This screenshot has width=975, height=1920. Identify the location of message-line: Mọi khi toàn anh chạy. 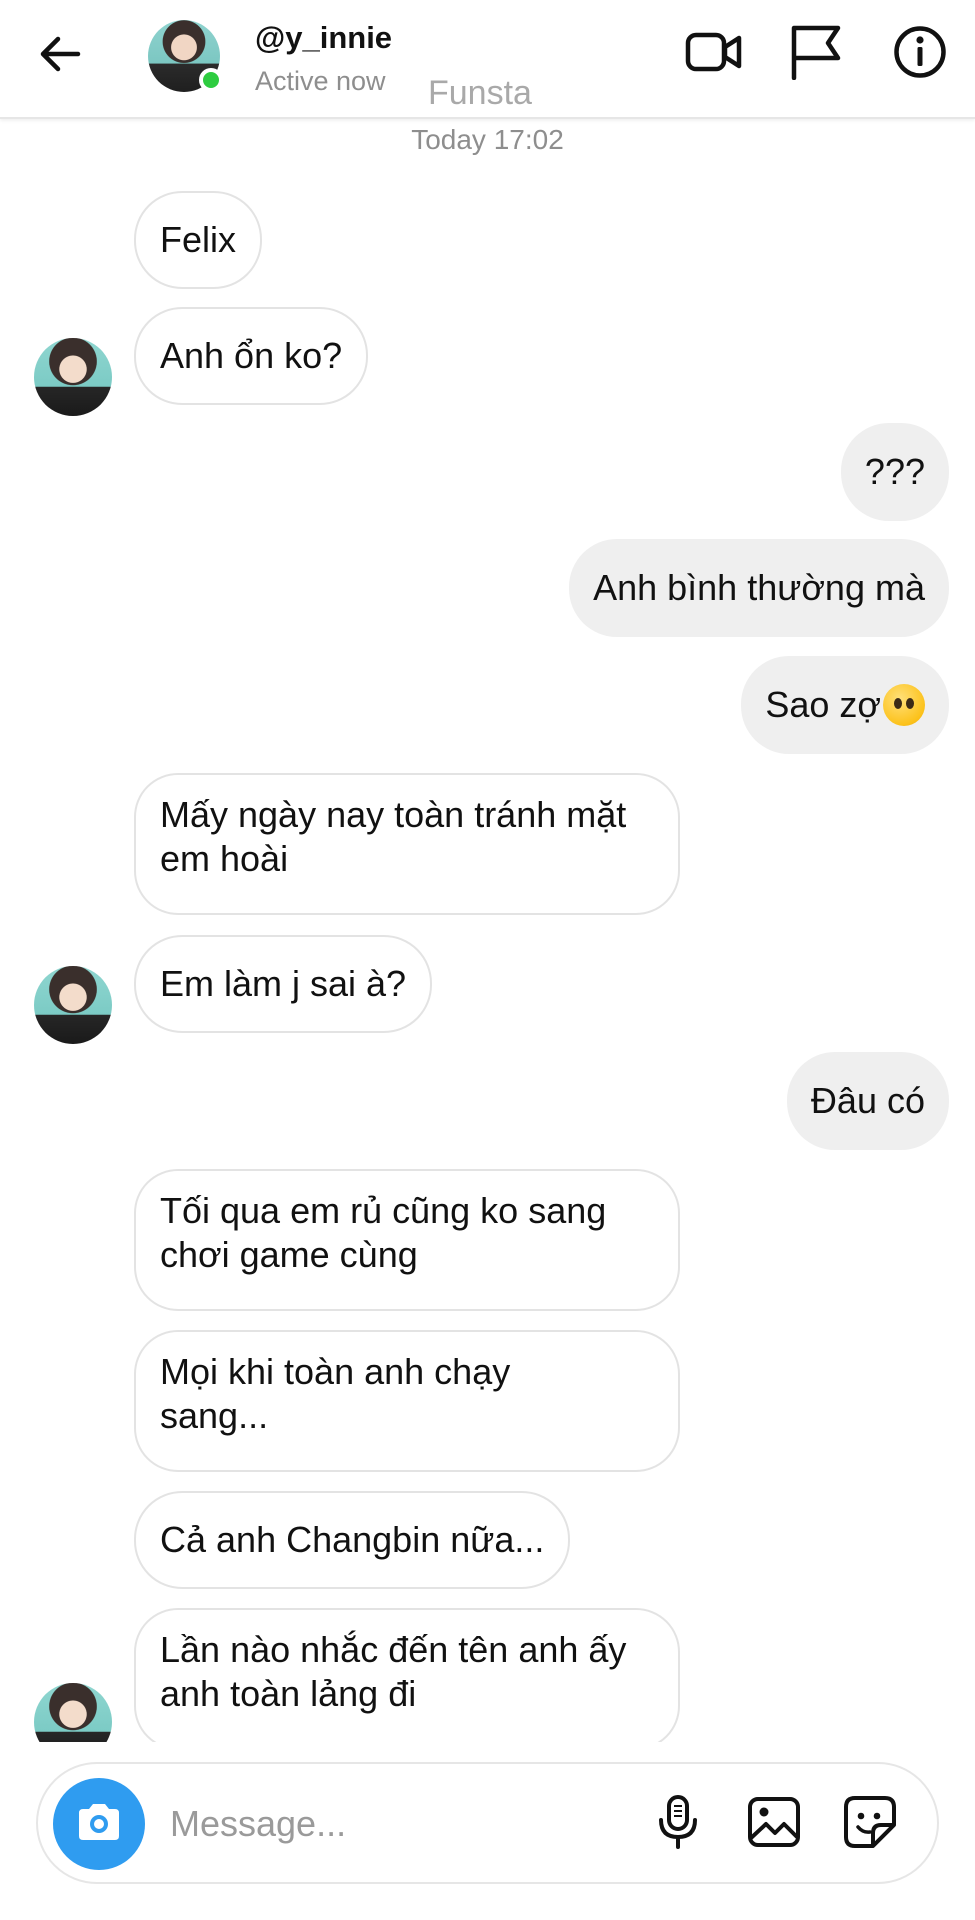
(335, 1371).